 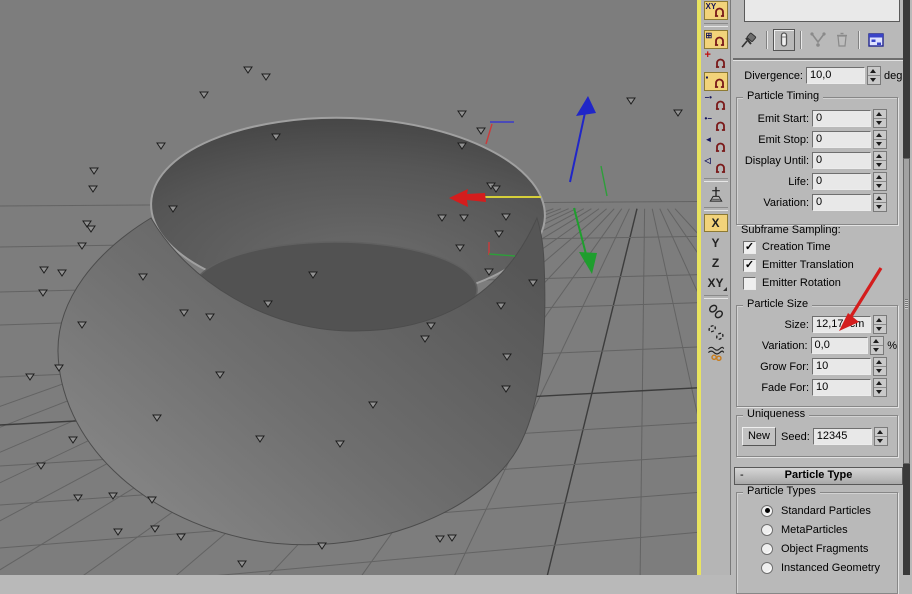 What do you see at coordinates (841, 366) in the screenshot?
I see `grow-for-field: 10` at bounding box center [841, 366].